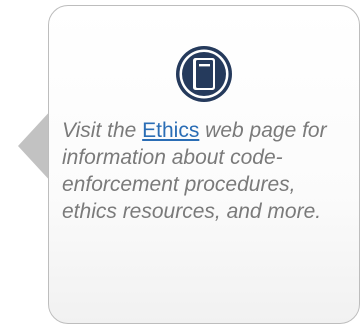 The image size is (362, 328). What do you see at coordinates (204, 74) in the screenshot?
I see `book-icon` at bounding box center [204, 74].